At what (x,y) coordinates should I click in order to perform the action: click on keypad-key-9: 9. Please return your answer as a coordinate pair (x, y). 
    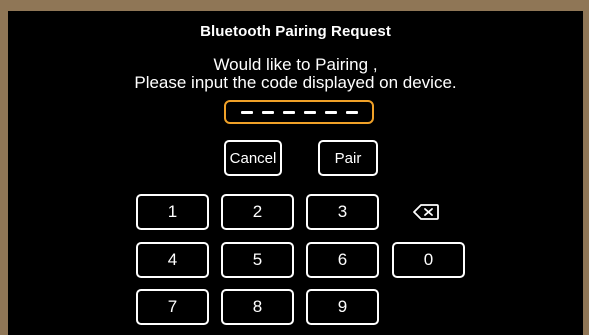
    Looking at the image, I should click on (342, 307).